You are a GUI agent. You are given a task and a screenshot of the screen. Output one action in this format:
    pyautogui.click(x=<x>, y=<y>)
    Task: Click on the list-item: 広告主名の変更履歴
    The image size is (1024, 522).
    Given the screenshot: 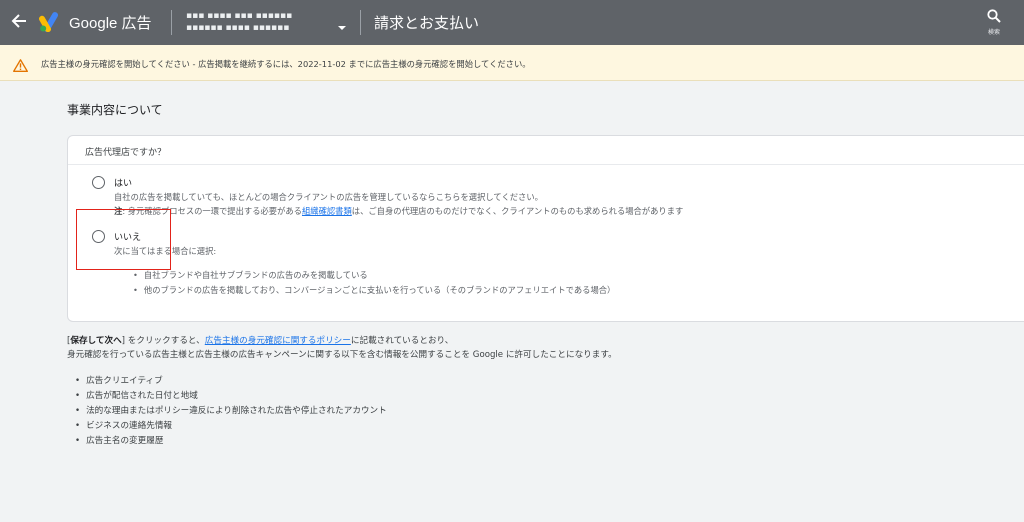 What is the action you would take?
    pyautogui.click(x=119, y=440)
    